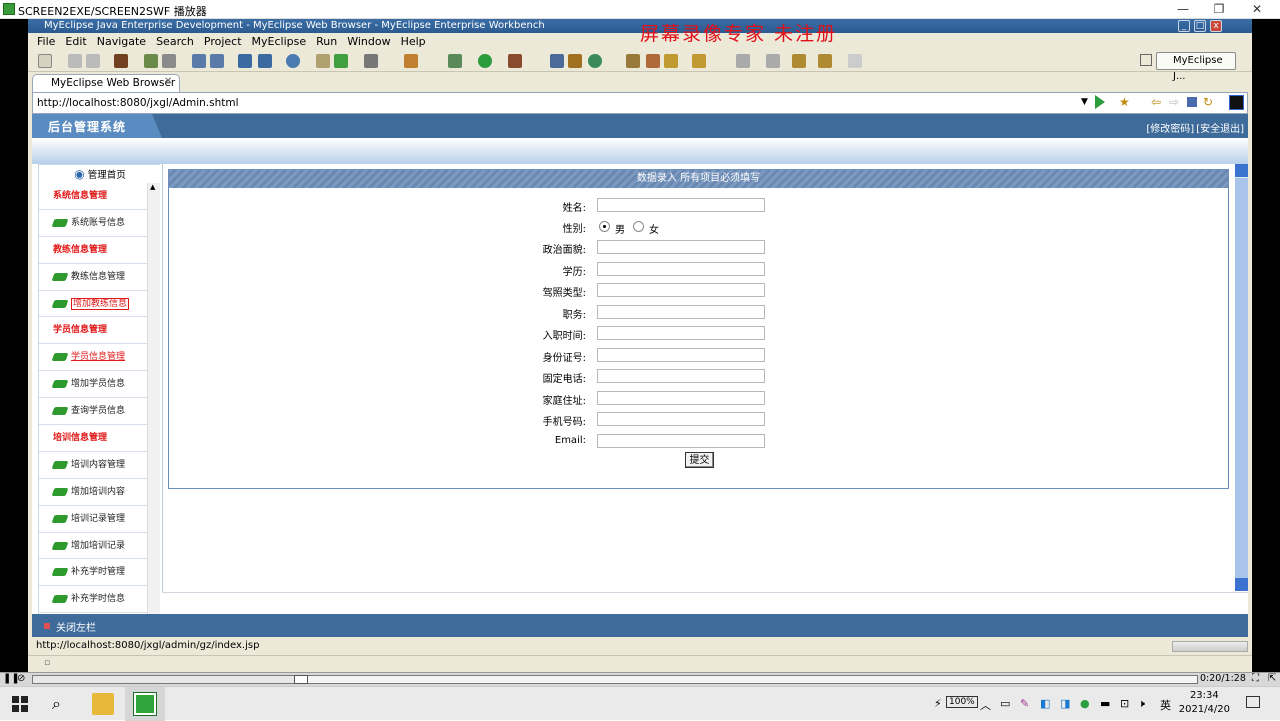 The height and width of the screenshot is (721, 1280). I want to click on save-icon, so click(75, 61).